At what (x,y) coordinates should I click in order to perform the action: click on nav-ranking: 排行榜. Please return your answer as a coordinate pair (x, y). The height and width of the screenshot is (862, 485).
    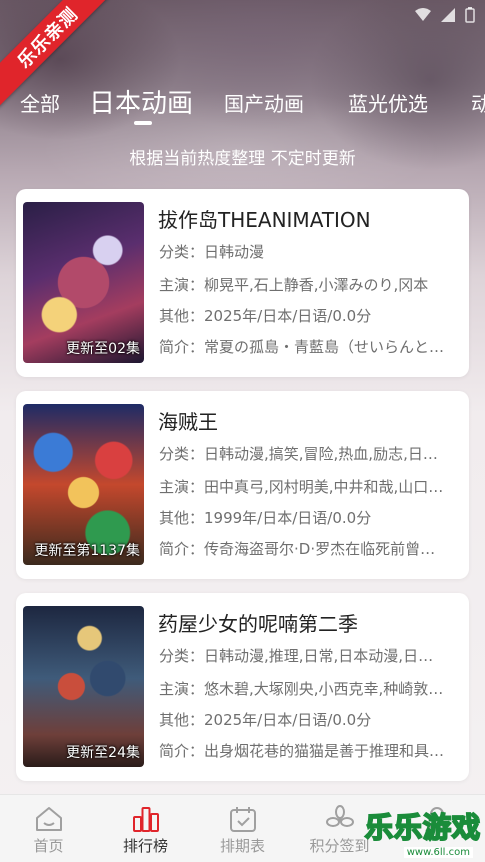
    Looking at the image, I should click on (145, 828).